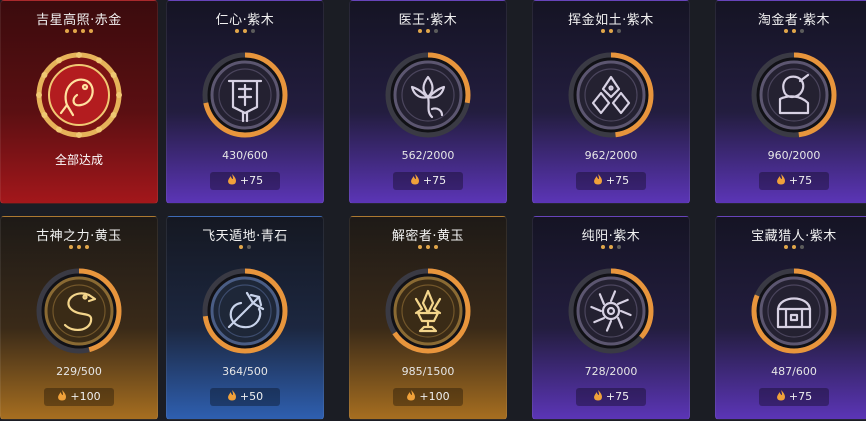 This screenshot has width=866, height=421. Describe the element at coordinates (611, 371) in the screenshot. I see `progress-value: 728/2000` at that location.